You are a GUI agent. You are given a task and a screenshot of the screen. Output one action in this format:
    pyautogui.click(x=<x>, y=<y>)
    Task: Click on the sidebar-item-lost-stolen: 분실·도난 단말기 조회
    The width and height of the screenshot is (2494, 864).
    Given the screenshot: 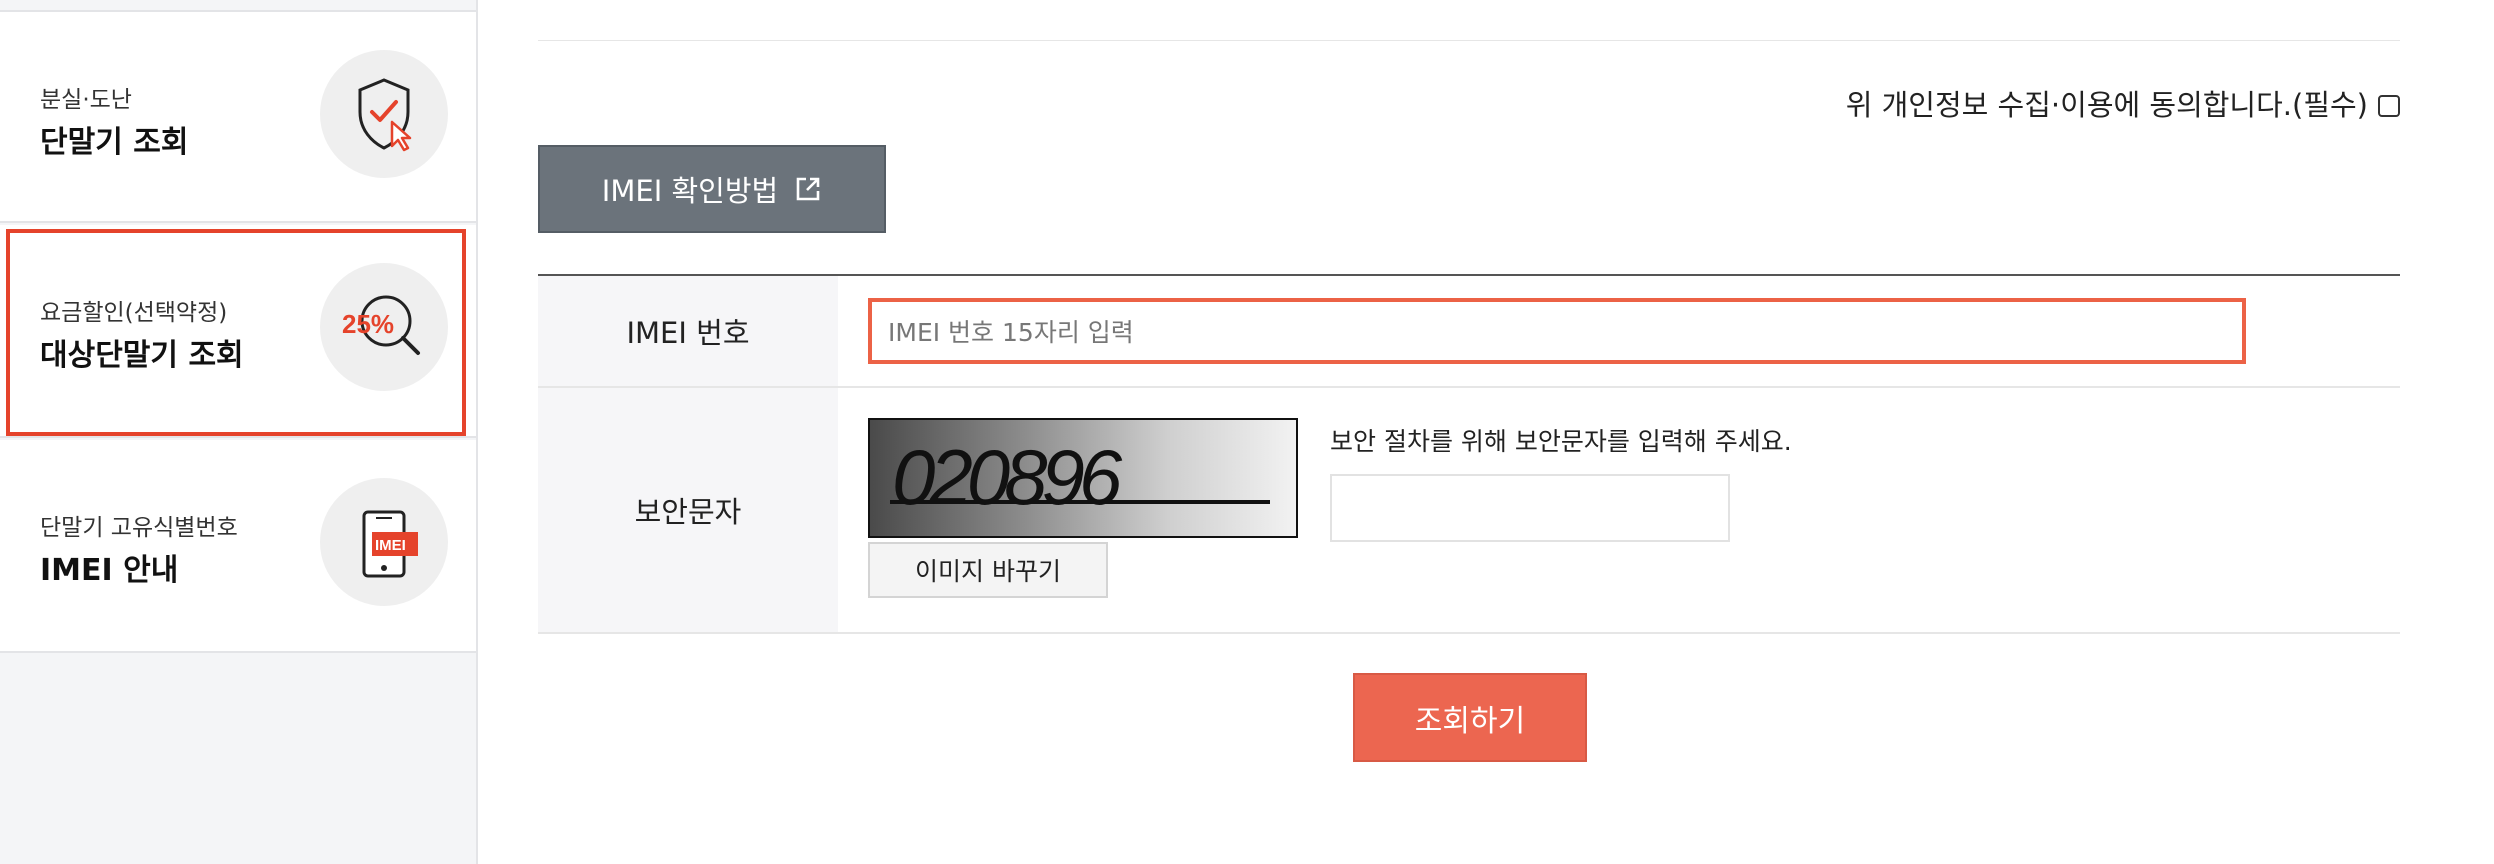 What is the action you would take?
    pyautogui.click(x=238, y=116)
    